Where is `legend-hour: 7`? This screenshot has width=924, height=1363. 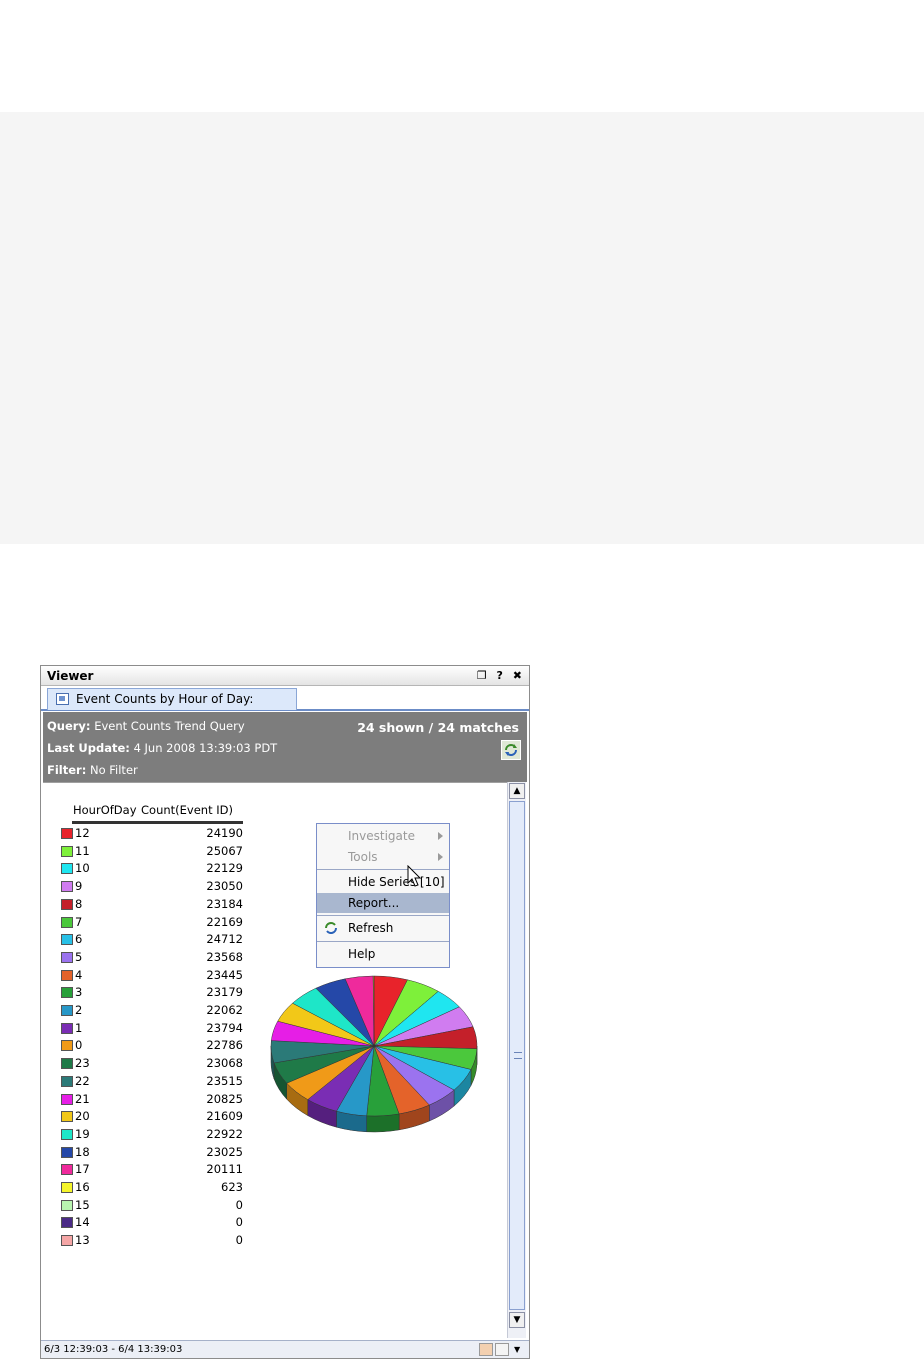 legend-hour: 7 is located at coordinates (79, 921).